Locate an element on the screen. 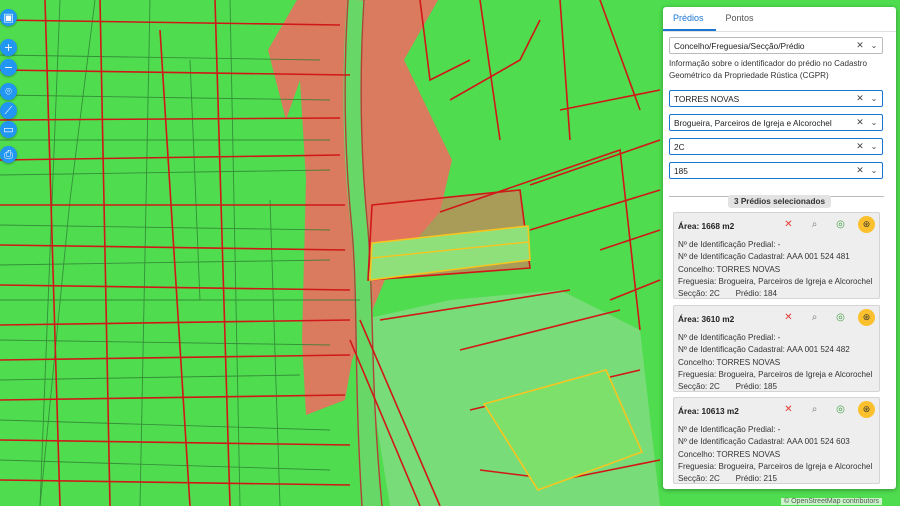 Image resolution: width=900 pixels, height=506 pixels. concelho-select: TORRES NOVAS ✕ ⌄ is located at coordinates (776, 98).